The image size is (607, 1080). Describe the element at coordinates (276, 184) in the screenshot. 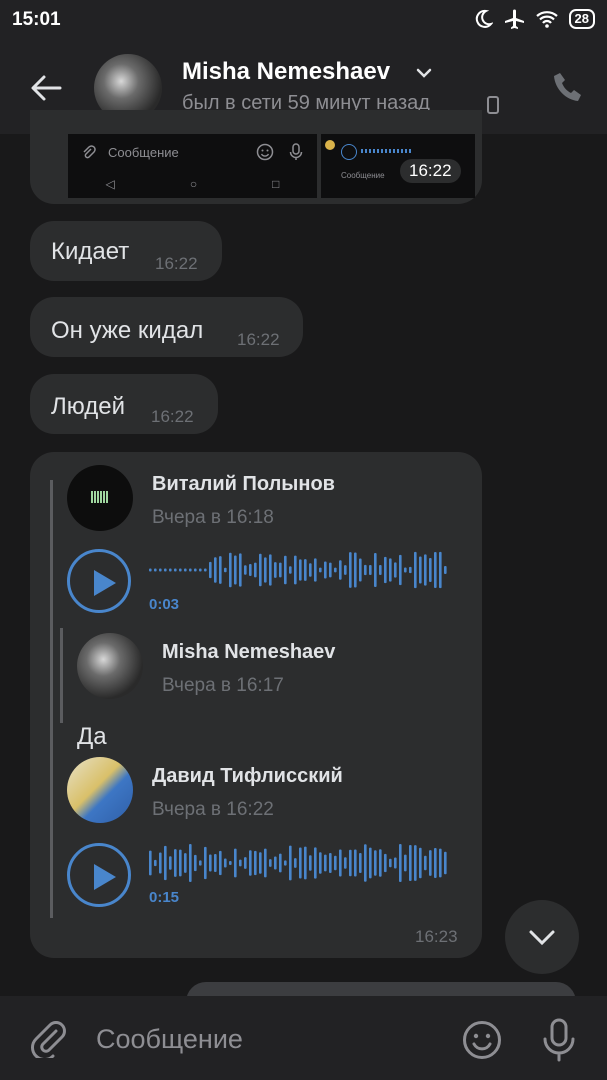

I see `nav-recents-icon: □` at that location.